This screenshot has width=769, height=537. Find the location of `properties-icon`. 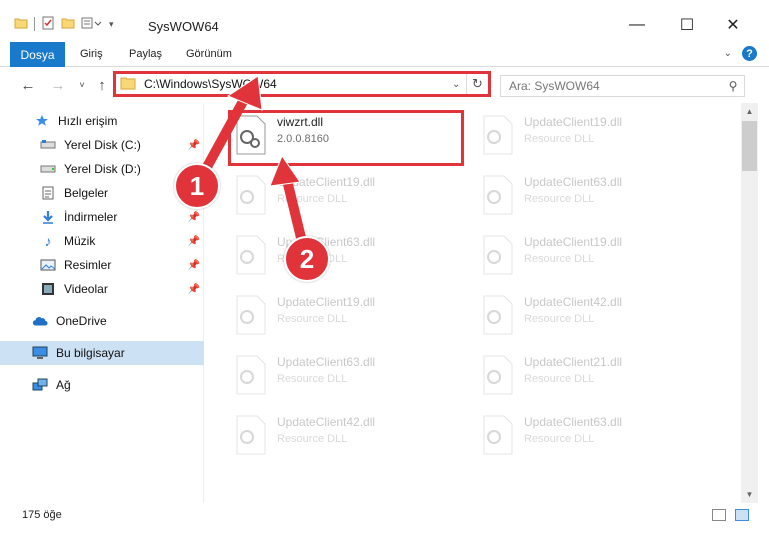

properties-icon is located at coordinates (48, 24).